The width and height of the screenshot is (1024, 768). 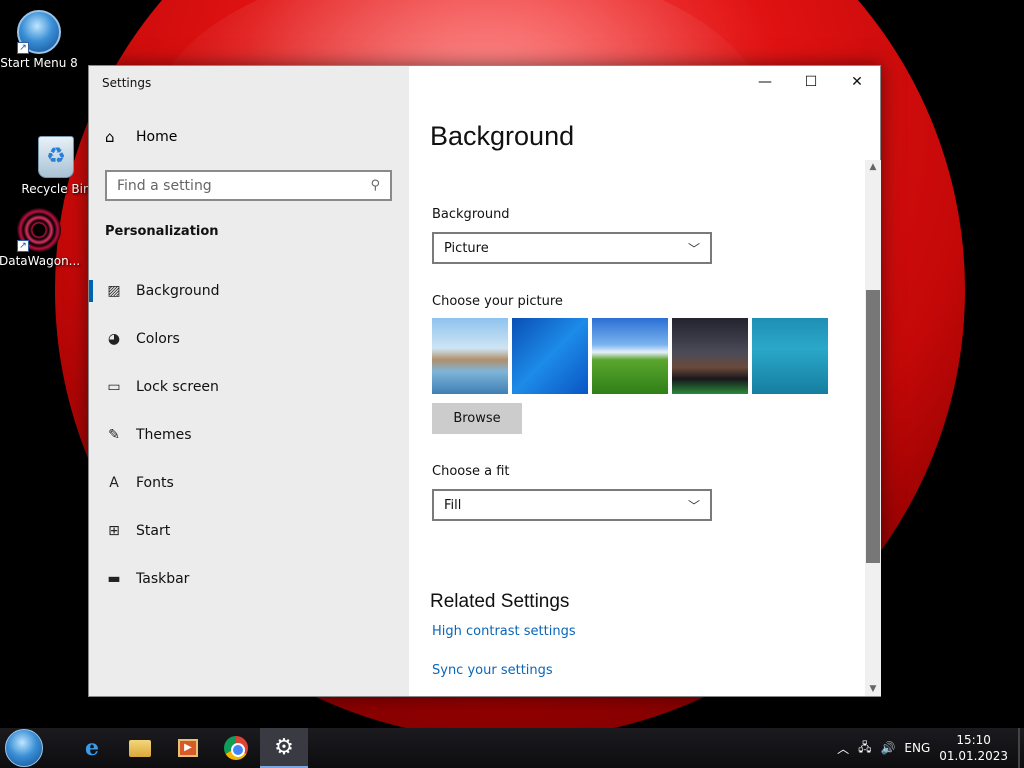 I want to click on picture-icon: ▨, so click(x=114, y=291).